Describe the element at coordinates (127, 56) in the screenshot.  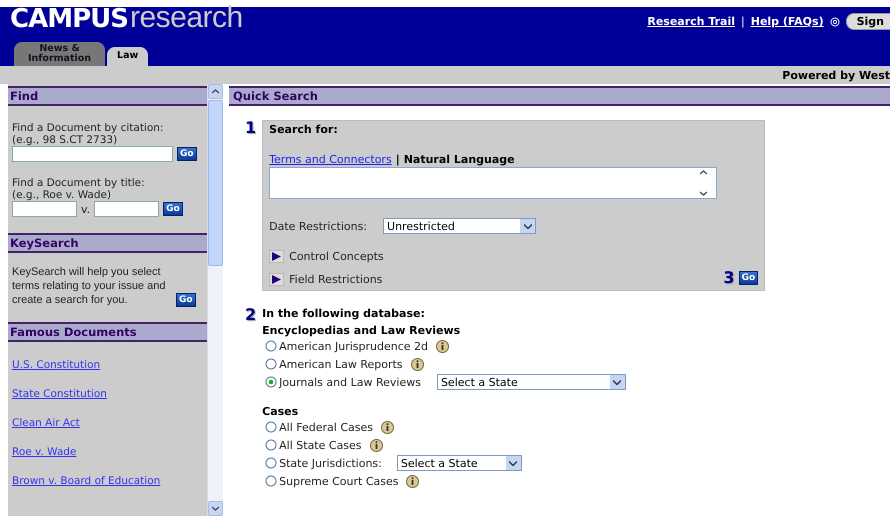
I see `tab: Law` at that location.